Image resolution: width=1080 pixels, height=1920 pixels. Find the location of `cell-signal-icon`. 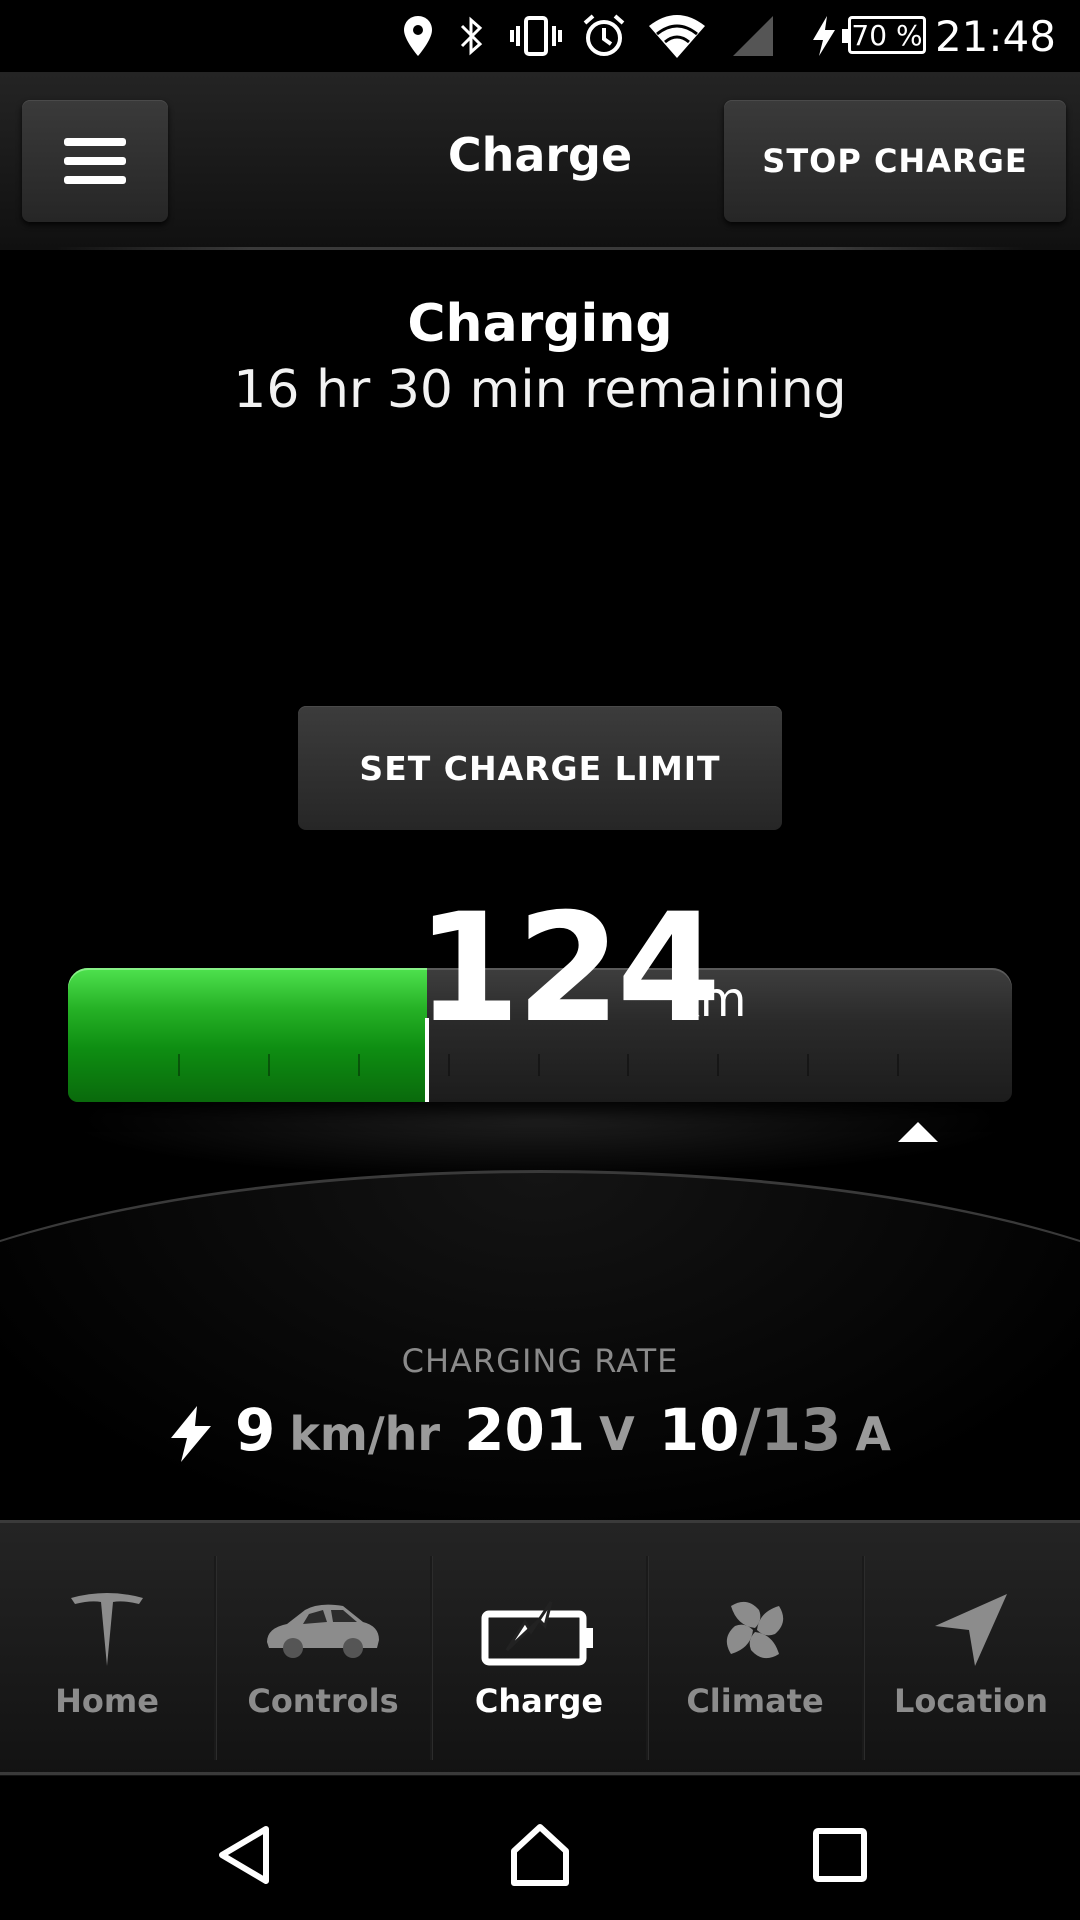

cell-signal-icon is located at coordinates (753, 36).